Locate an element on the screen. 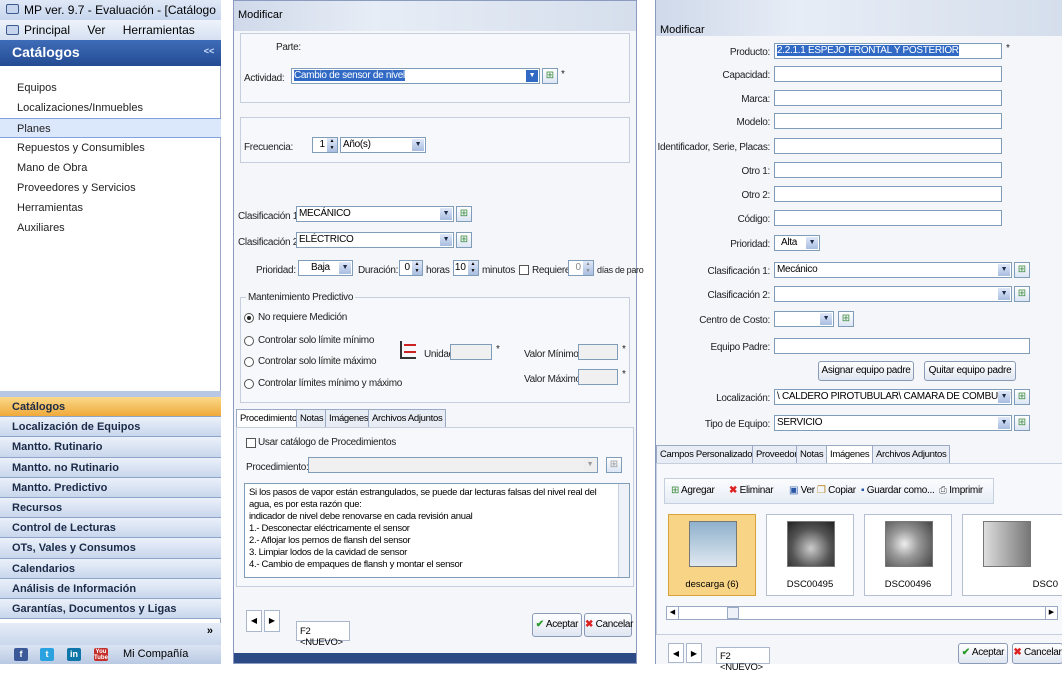 This screenshot has height=673, width=1062. radio-no-medicion is located at coordinates (249, 318).